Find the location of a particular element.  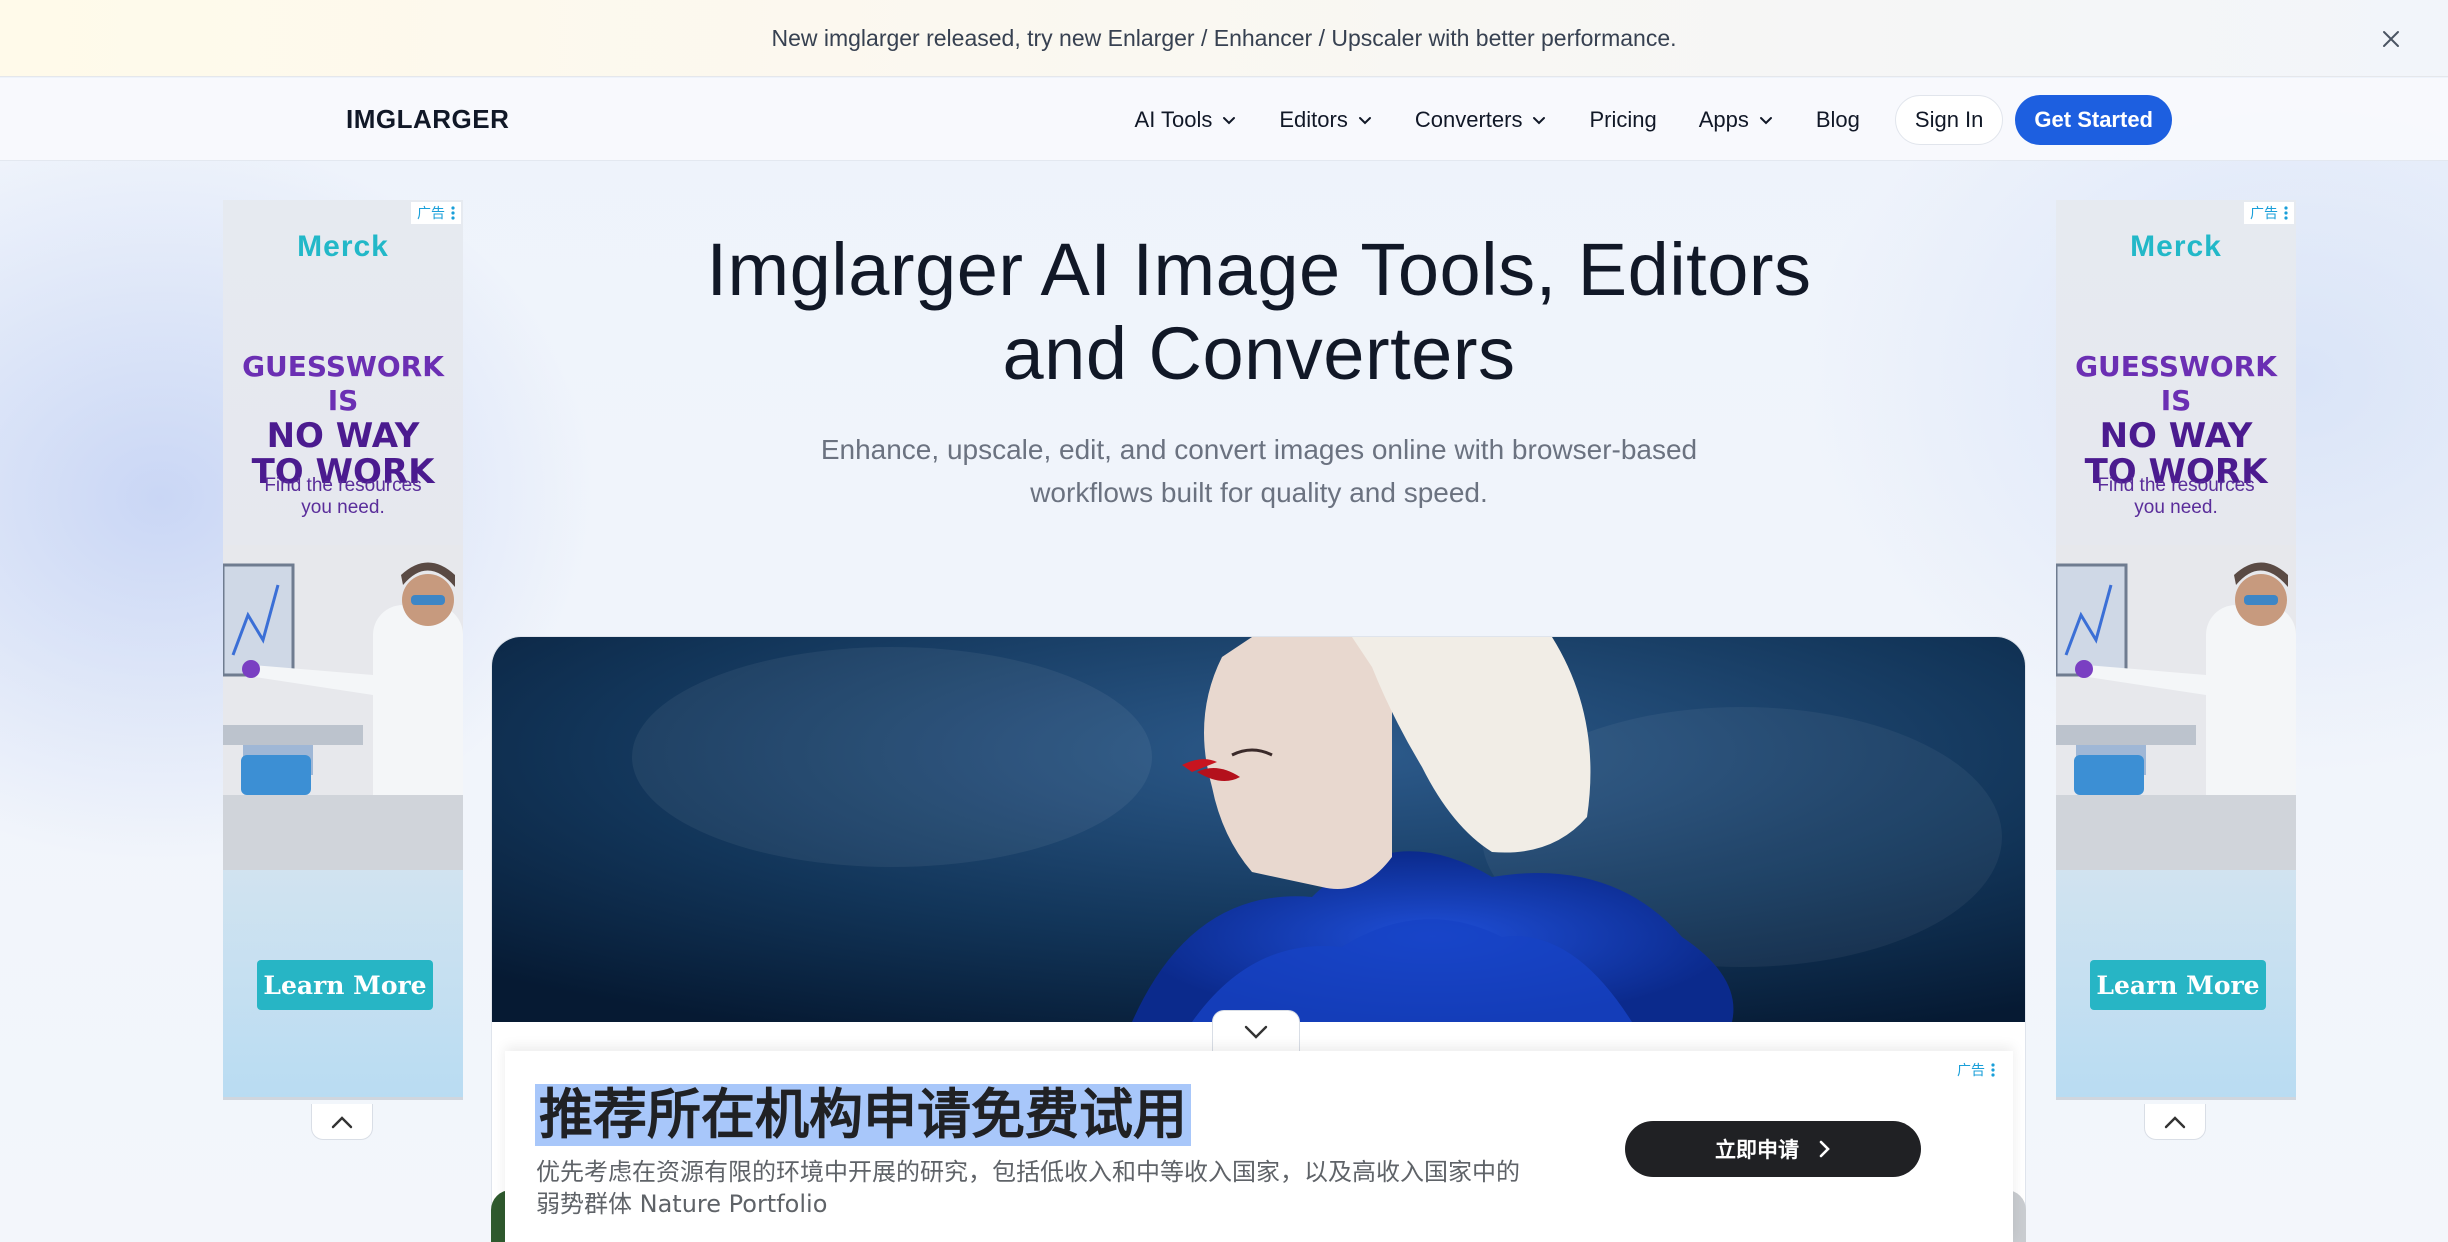

nav-converters: Converters is located at coordinates (1481, 120).